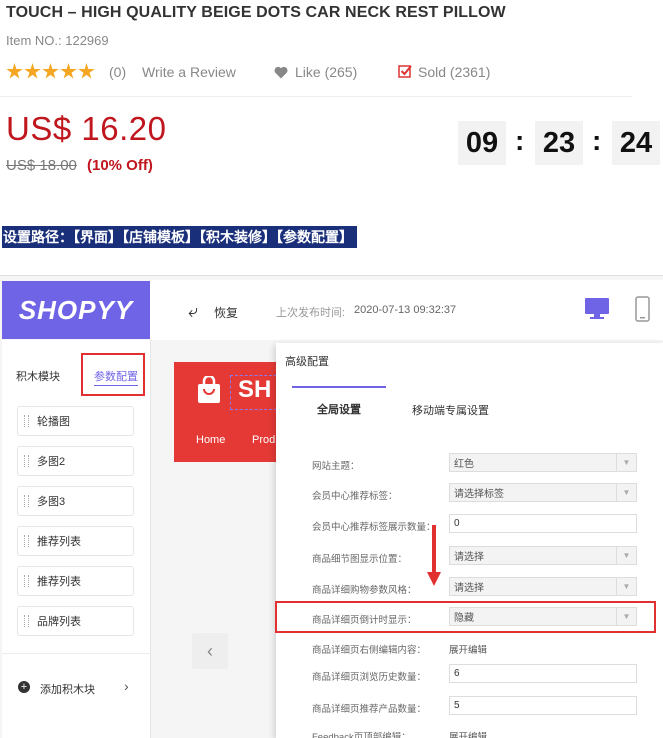 This screenshot has width=663, height=738. What do you see at coordinates (450, 410) in the screenshot?
I see `tab-mobile-settings: 移动端专属设置` at bounding box center [450, 410].